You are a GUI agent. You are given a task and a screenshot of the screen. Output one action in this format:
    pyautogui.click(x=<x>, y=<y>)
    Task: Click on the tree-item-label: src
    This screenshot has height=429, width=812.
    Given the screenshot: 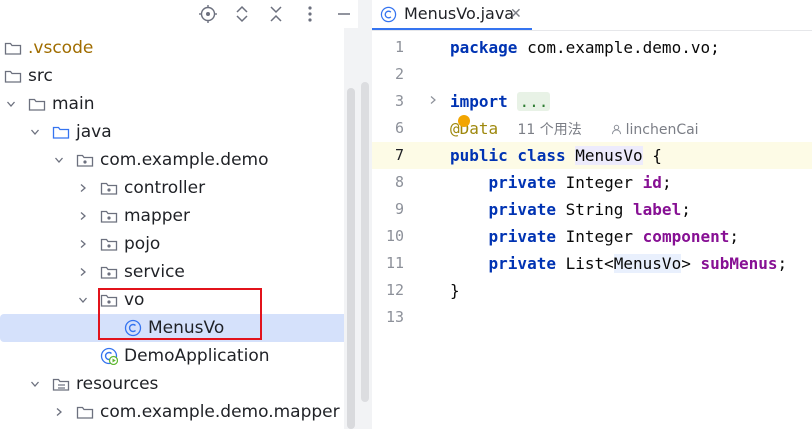 What is the action you would take?
    pyautogui.click(x=40, y=76)
    